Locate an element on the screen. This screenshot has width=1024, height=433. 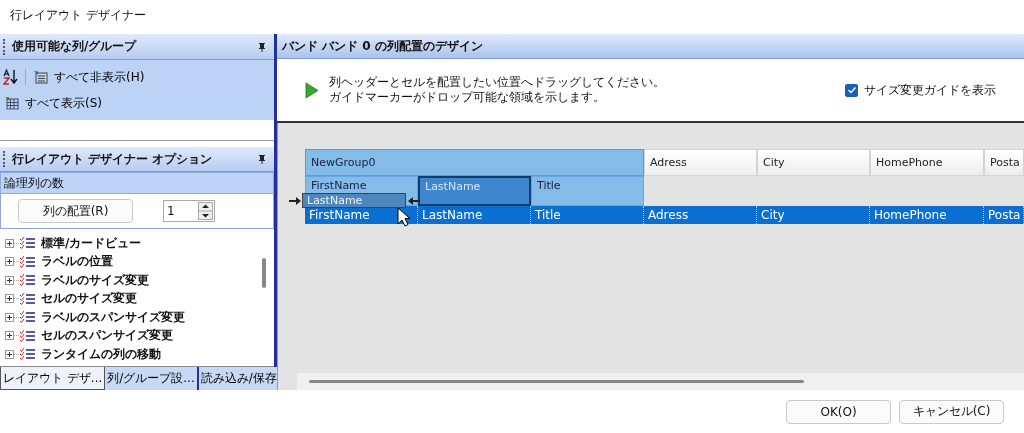
ok-button: OK(O) is located at coordinates (838, 411).